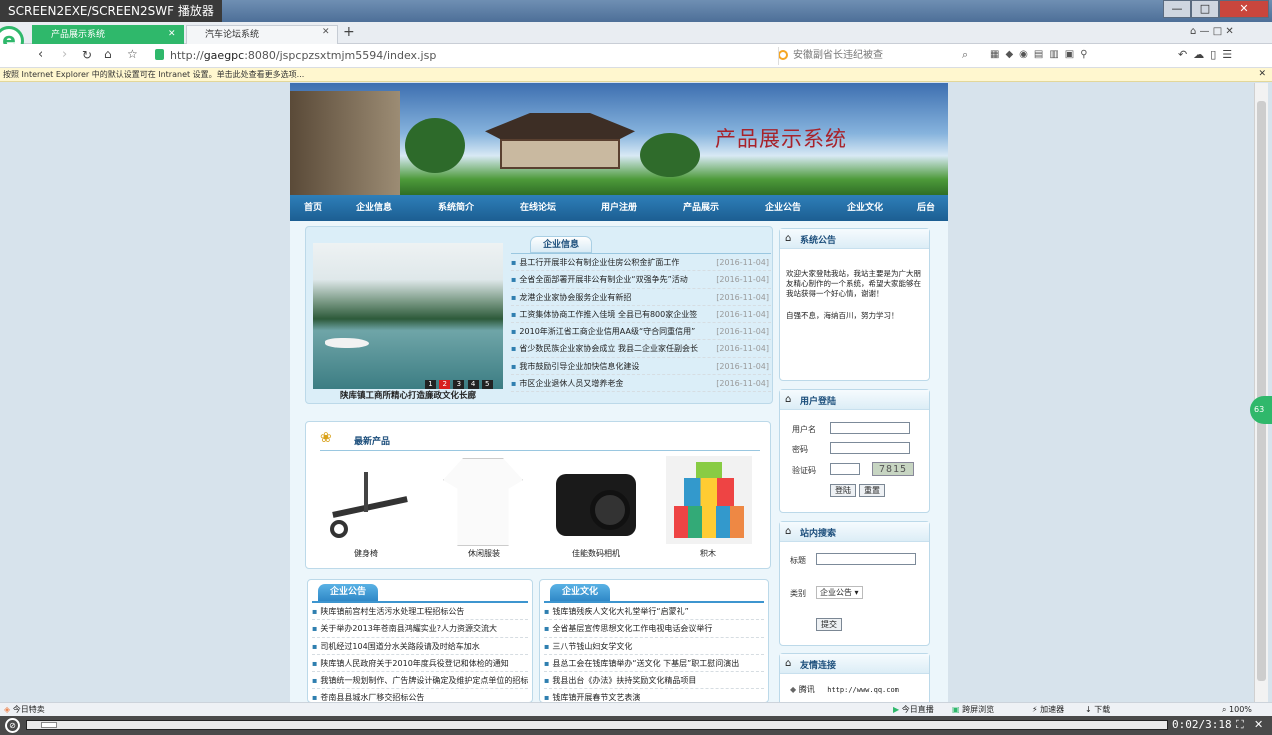 The height and width of the screenshot is (735, 1272). Describe the element at coordinates (420, 696) in the screenshot. I see `list-item: ▪ 苍南县县城水厂移交招标公告` at that location.